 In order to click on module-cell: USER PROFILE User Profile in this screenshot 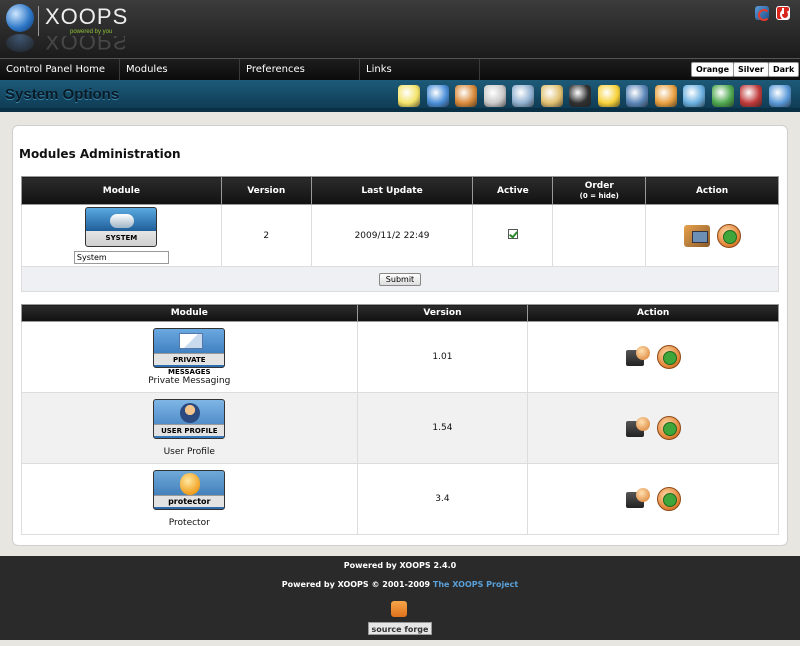, I will do `click(189, 428)`.